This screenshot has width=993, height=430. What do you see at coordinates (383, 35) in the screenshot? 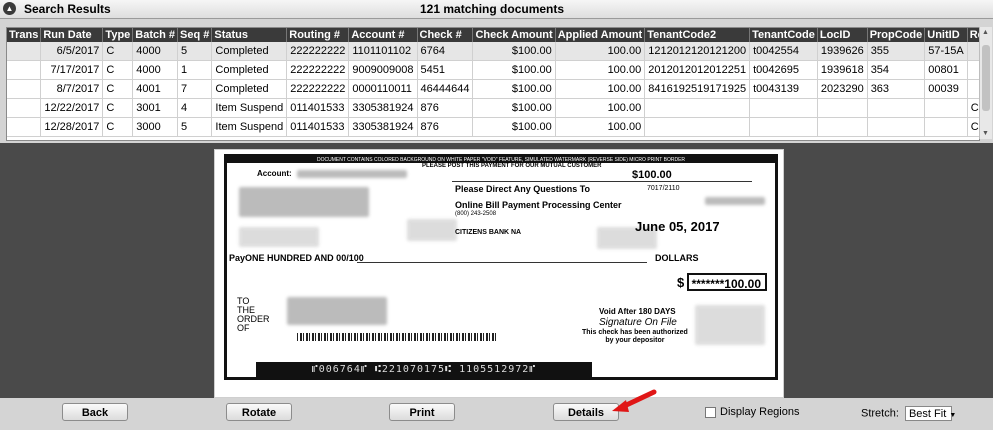
I see `col-header: Account #` at bounding box center [383, 35].